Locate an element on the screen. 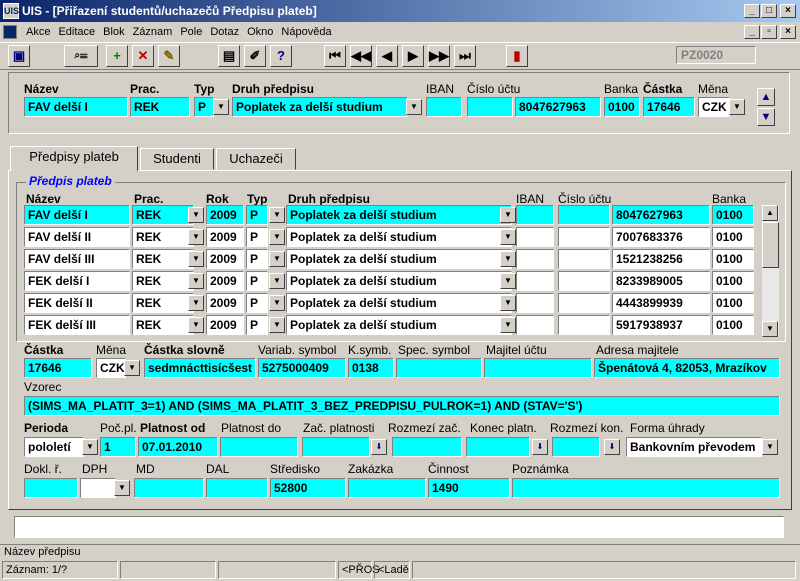 This screenshot has width=800, height=581. rozmezi-kon-field is located at coordinates (576, 447).